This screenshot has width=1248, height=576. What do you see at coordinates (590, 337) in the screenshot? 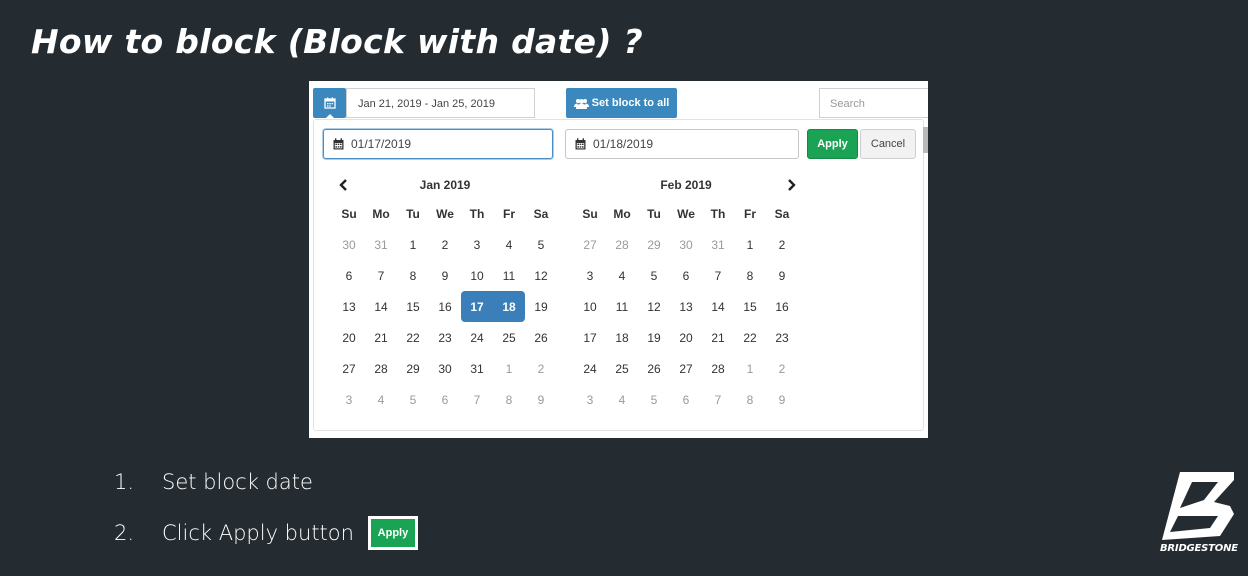
I see `calendar-day: 17` at bounding box center [590, 337].